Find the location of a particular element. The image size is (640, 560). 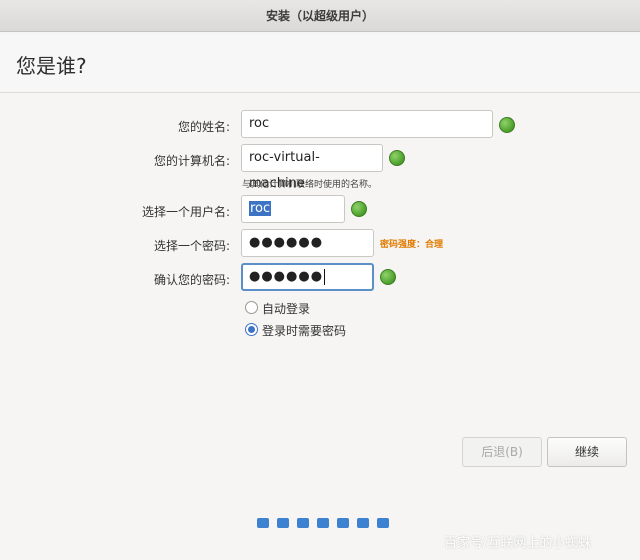

name-label: 您的姓名: is located at coordinates (203, 127).